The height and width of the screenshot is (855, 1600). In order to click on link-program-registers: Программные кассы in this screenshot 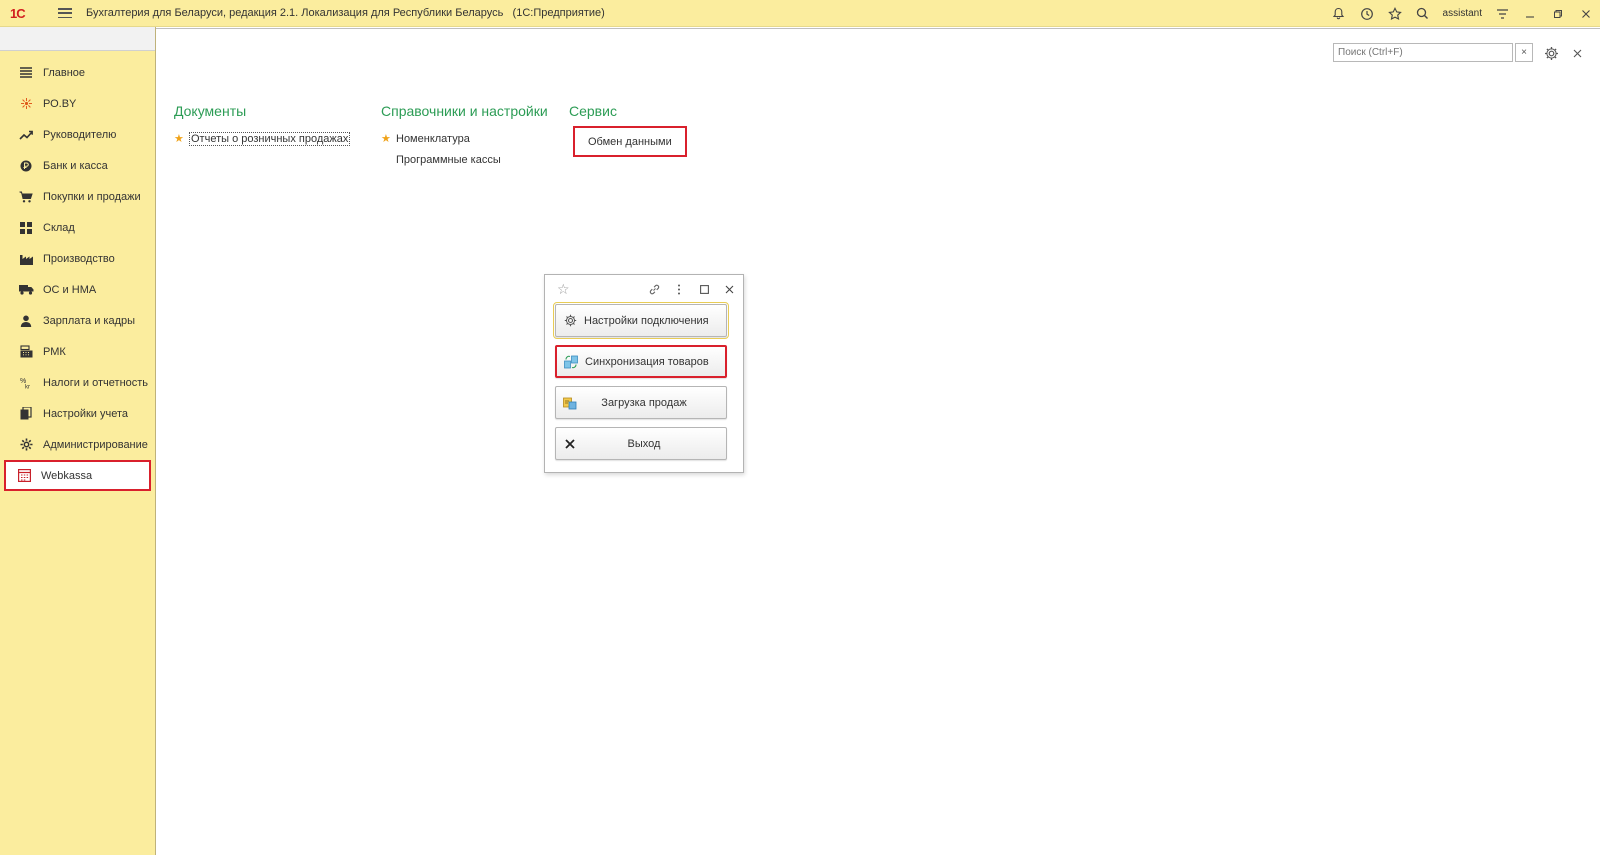, I will do `click(464, 159)`.